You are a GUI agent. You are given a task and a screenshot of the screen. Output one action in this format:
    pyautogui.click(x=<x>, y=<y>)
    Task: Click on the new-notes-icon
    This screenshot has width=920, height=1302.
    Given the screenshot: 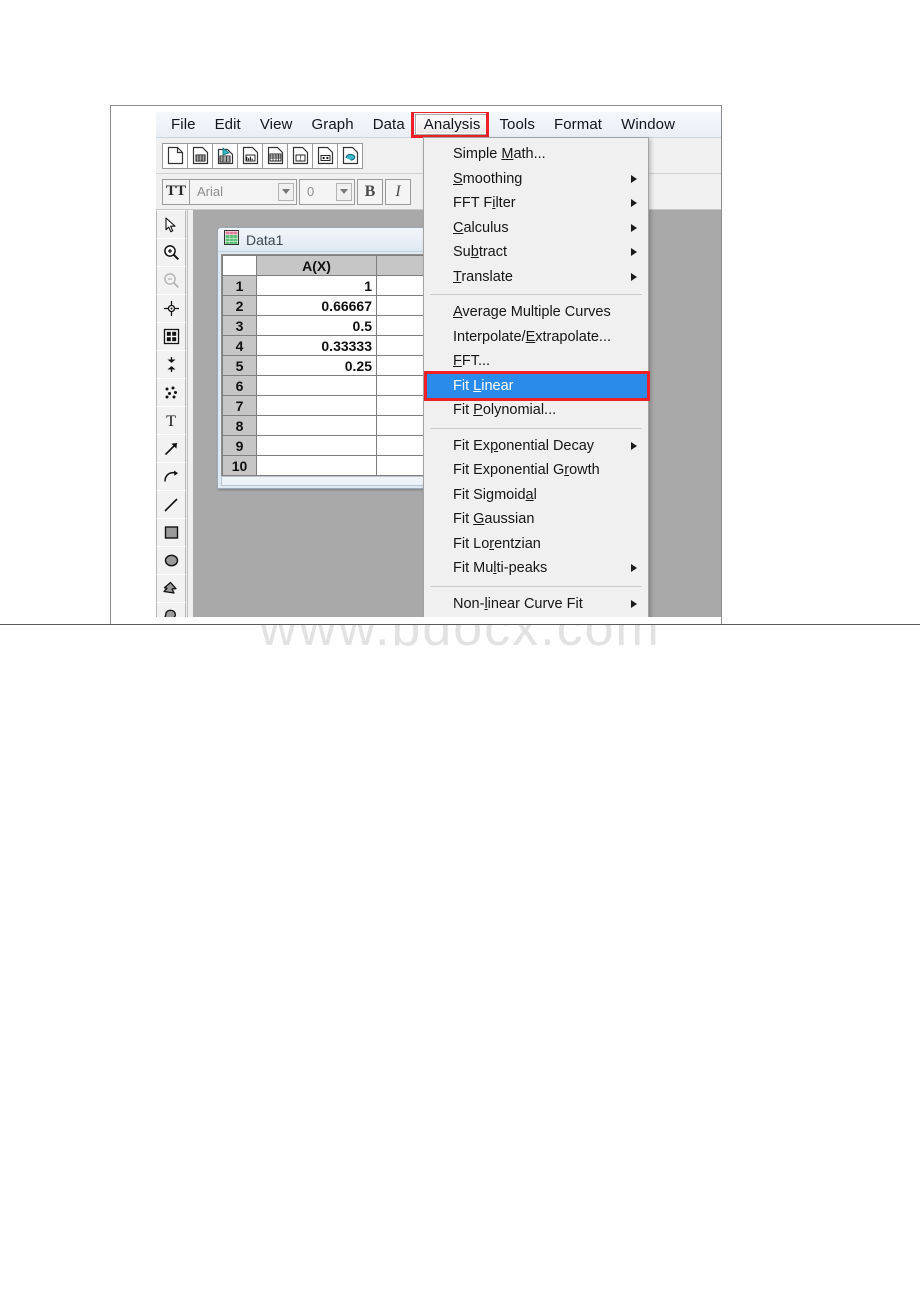 What is the action you would take?
    pyautogui.click(x=350, y=155)
    